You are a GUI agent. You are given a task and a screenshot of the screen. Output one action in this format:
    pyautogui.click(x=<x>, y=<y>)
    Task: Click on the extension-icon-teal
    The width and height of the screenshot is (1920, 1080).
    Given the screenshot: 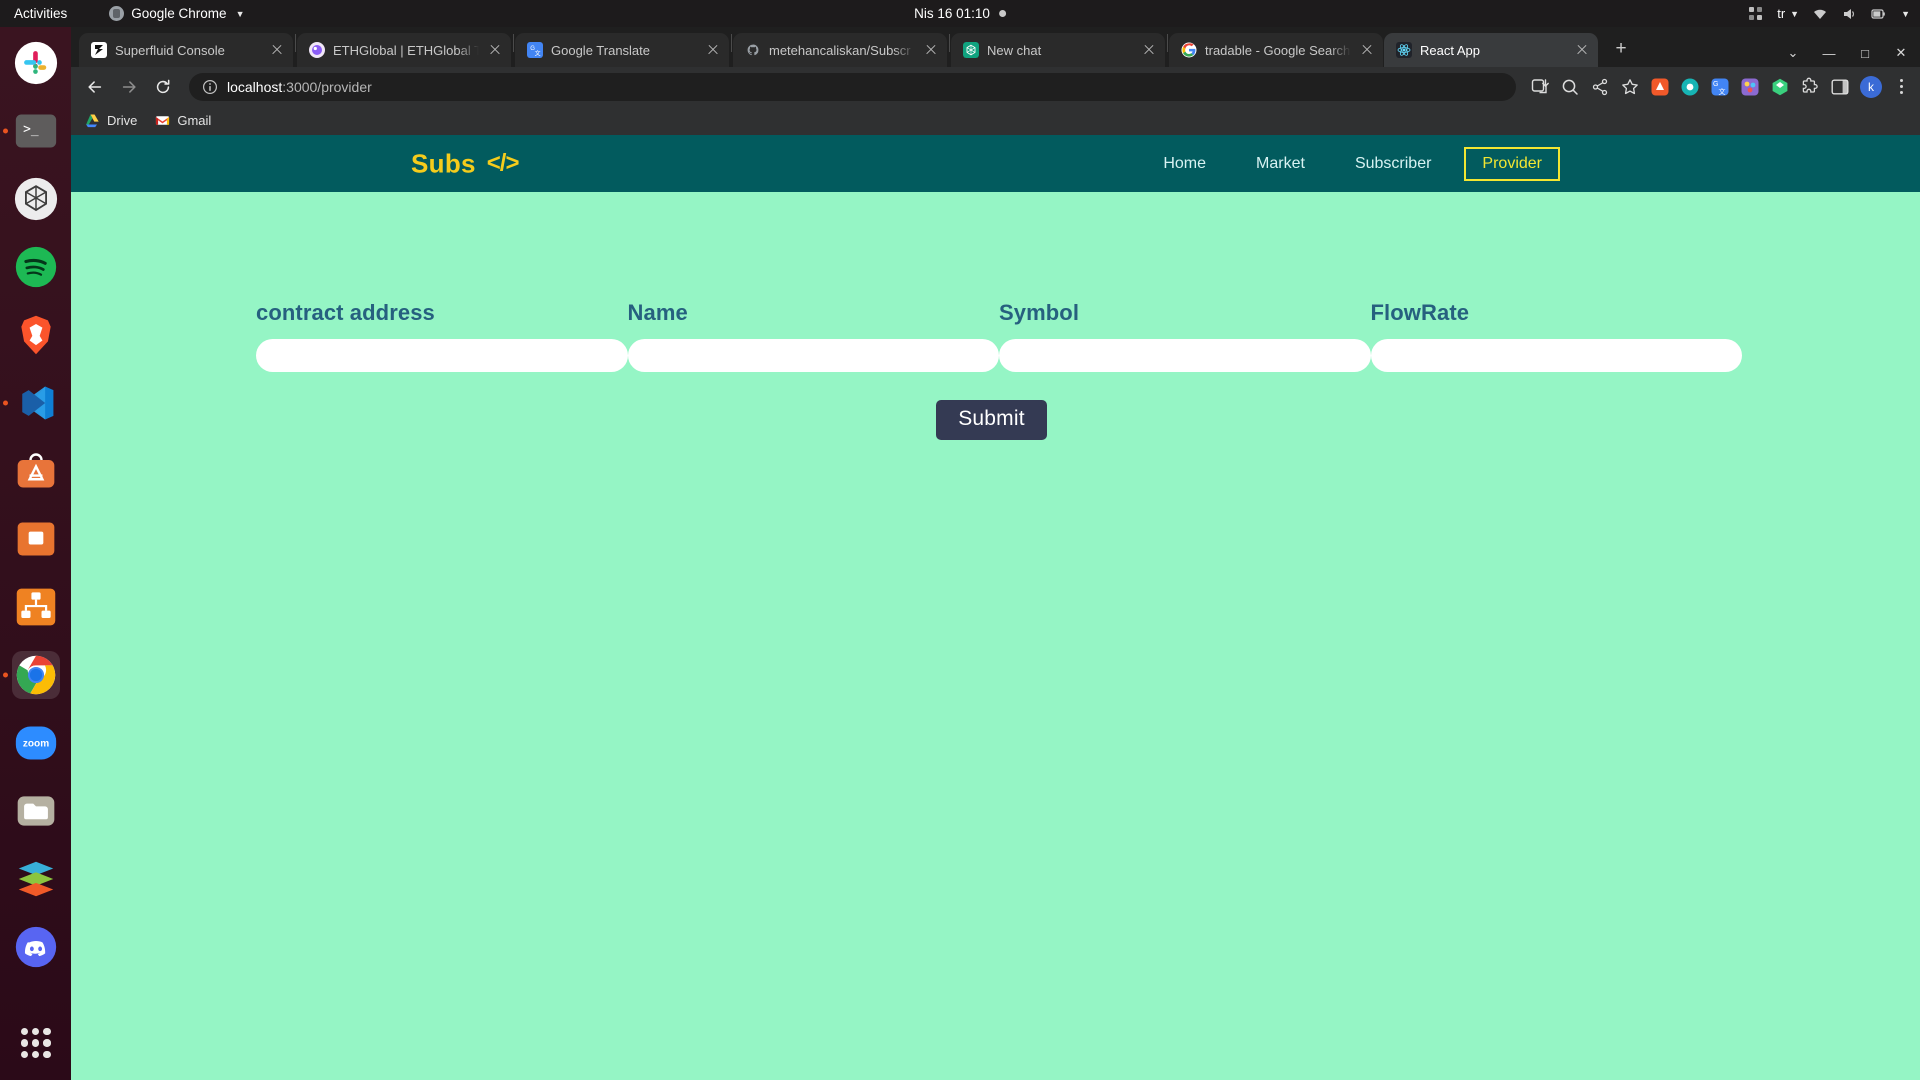 What is the action you would take?
    pyautogui.click(x=1690, y=87)
    